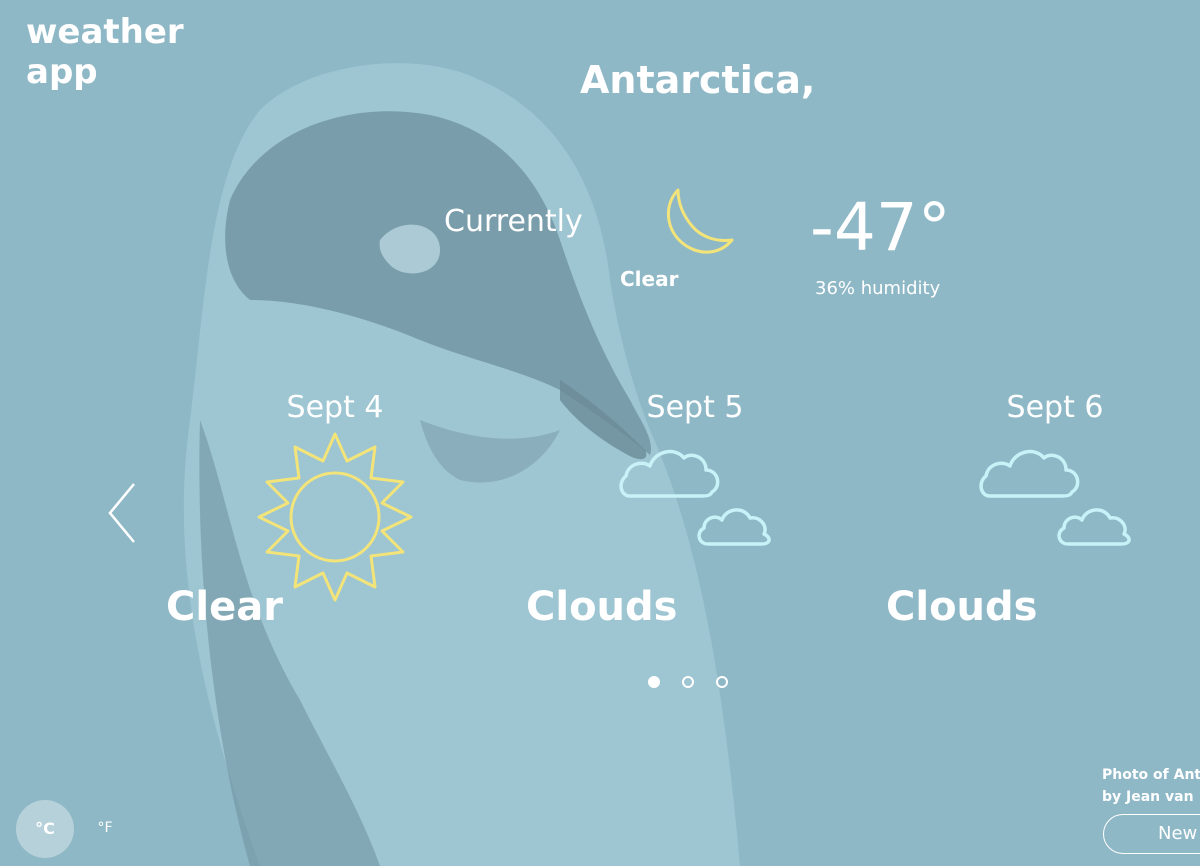 The image size is (1200, 866). What do you see at coordinates (1151, 786) in the screenshot?
I see `photo-credit: Photo of Ant by Jean van` at bounding box center [1151, 786].